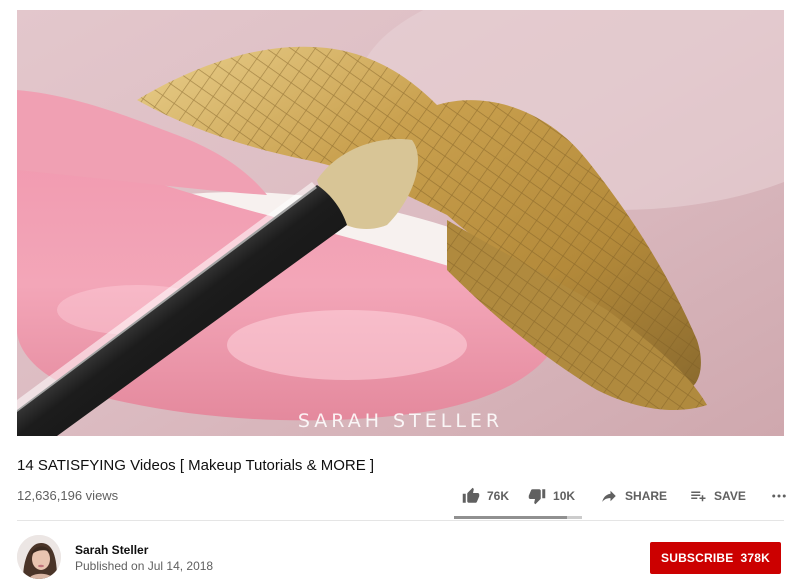  I want to click on save-button: SAVE, so click(717, 496).